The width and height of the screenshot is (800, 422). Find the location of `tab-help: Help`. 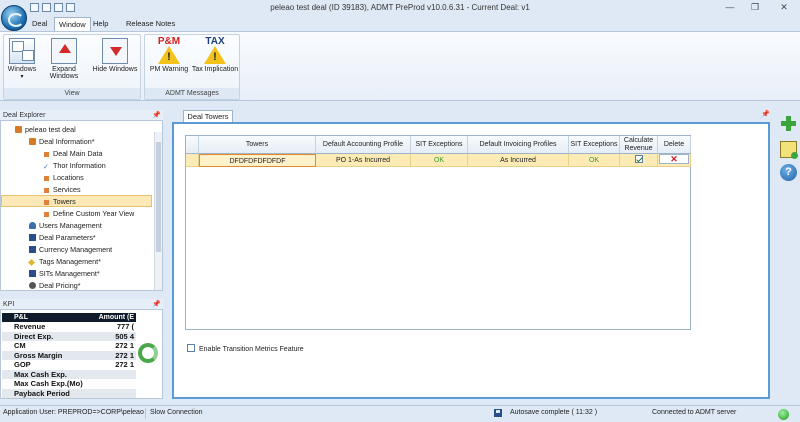

tab-help: Help is located at coordinates (100, 24).